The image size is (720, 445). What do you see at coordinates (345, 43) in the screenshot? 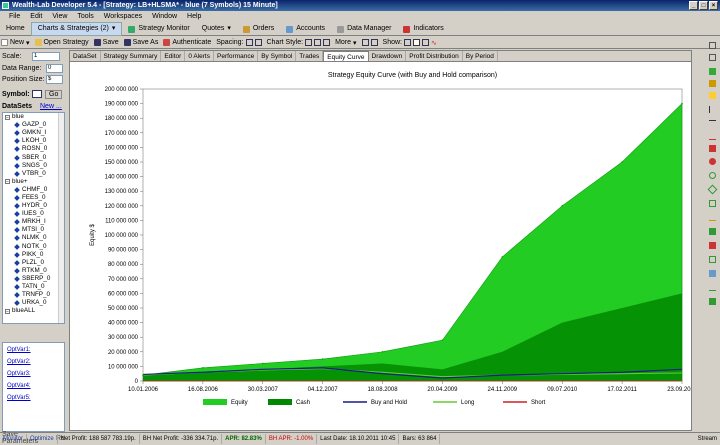
I see `more-button: More ▾` at bounding box center [345, 43].